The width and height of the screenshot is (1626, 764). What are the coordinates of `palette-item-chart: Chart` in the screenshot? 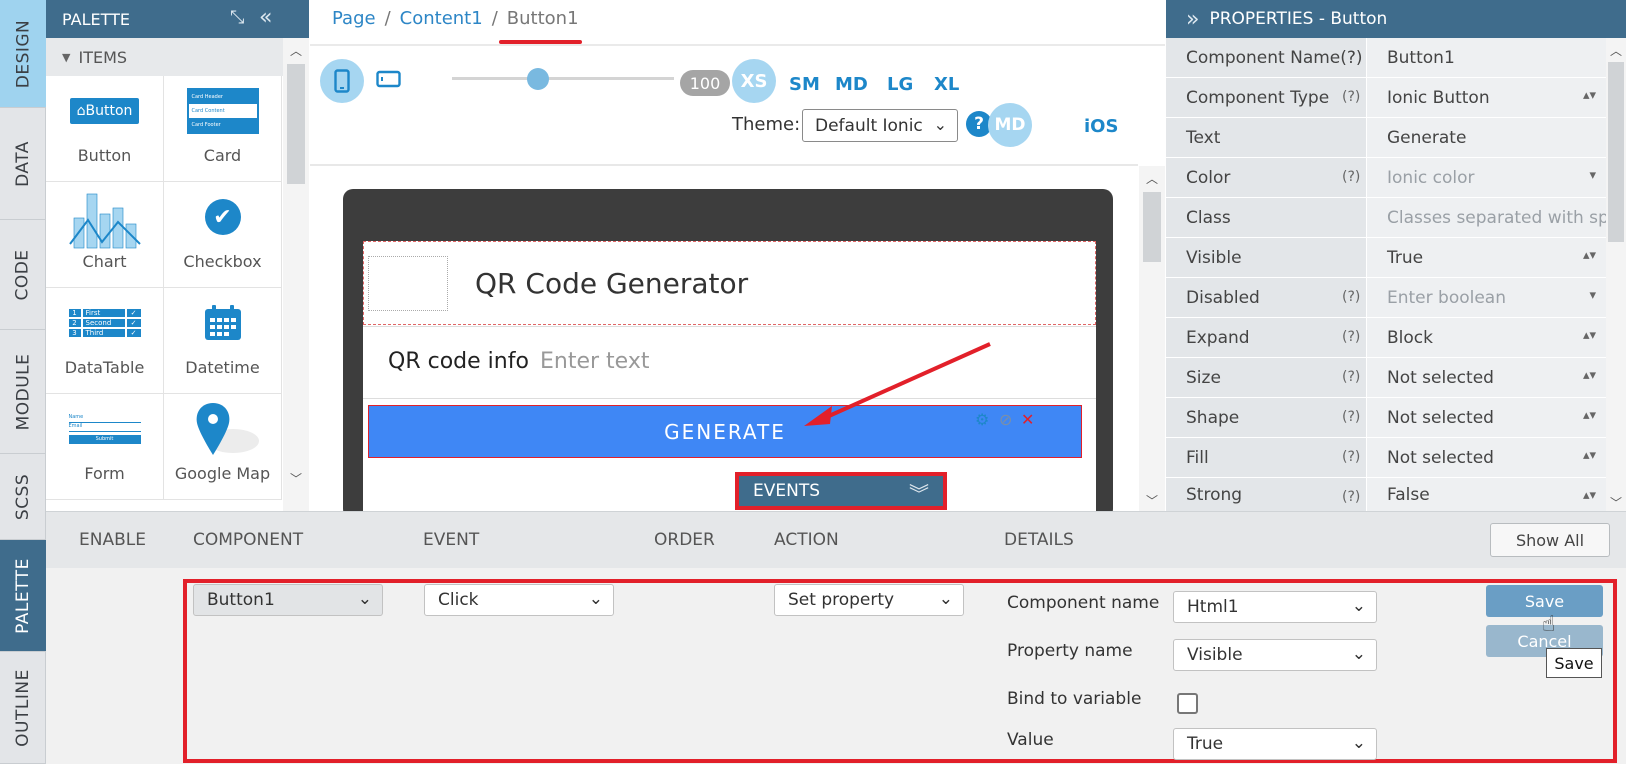 It's located at (105, 235).